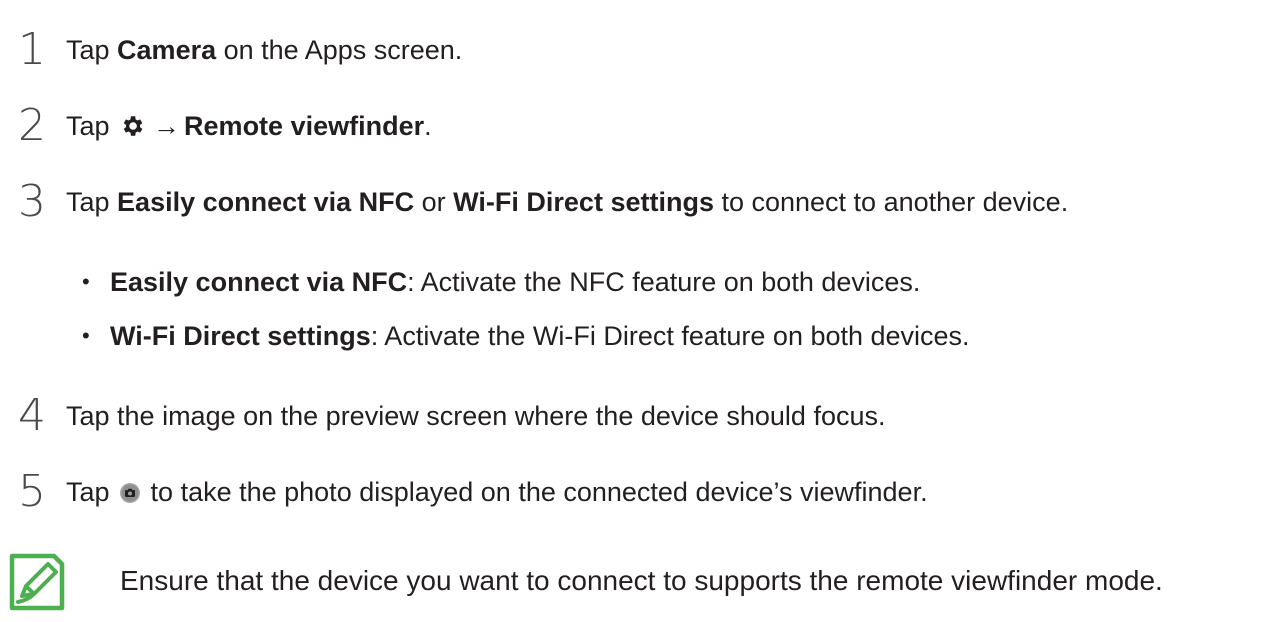  I want to click on step-text: Tap → Remote viewfinder., so click(249, 126).